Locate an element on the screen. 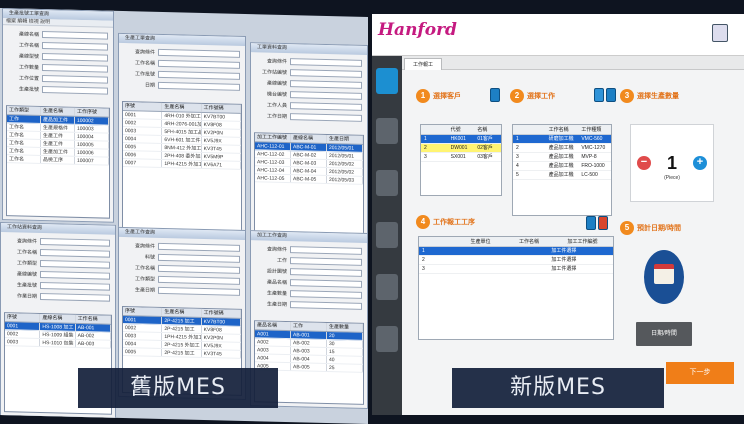 The height and width of the screenshot is (424, 744). grid-cell: AHC-112-03 is located at coordinates (273, 162).